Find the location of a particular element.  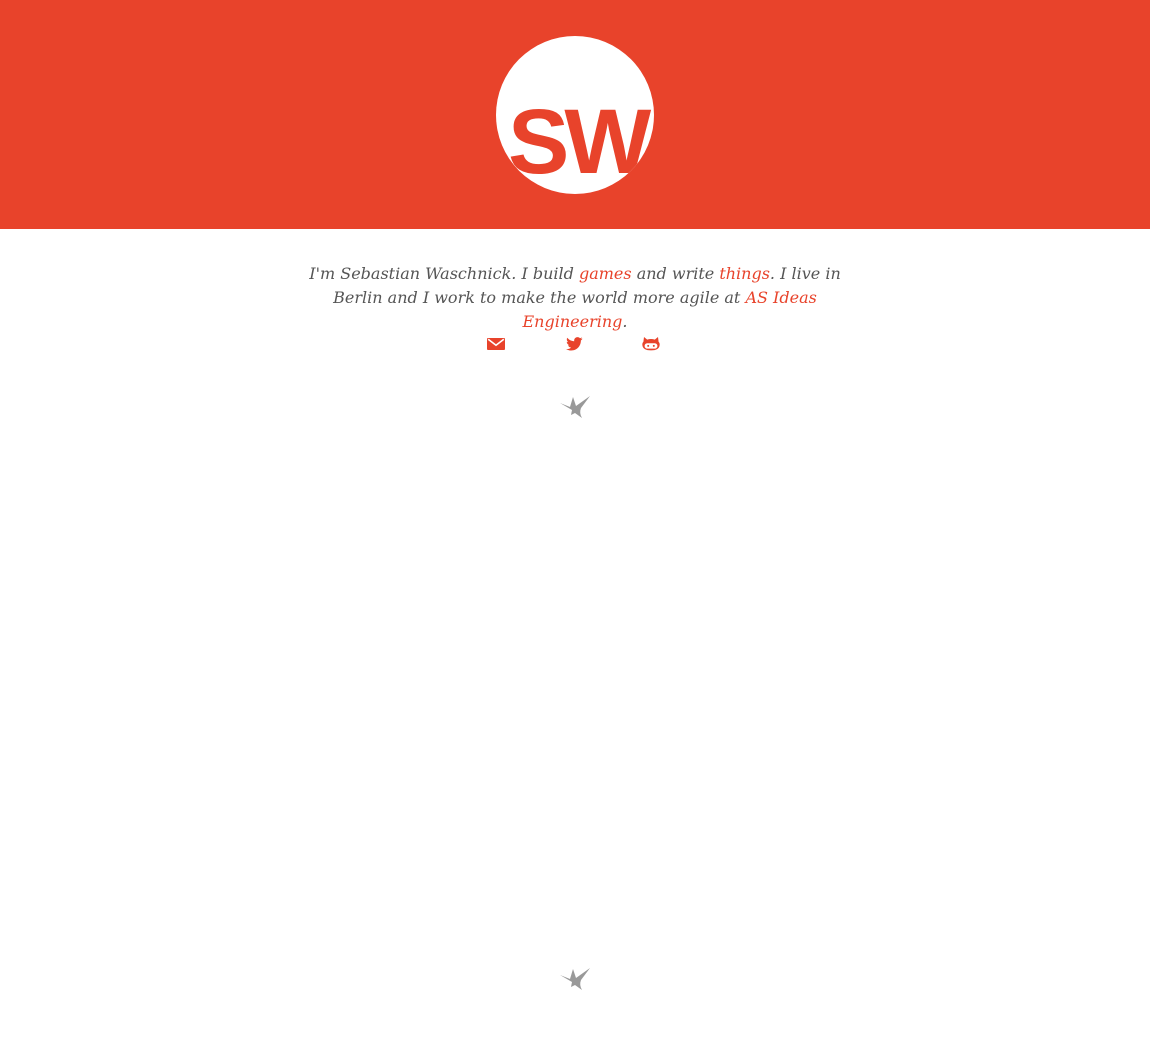

email-link is located at coordinates (496, 344).